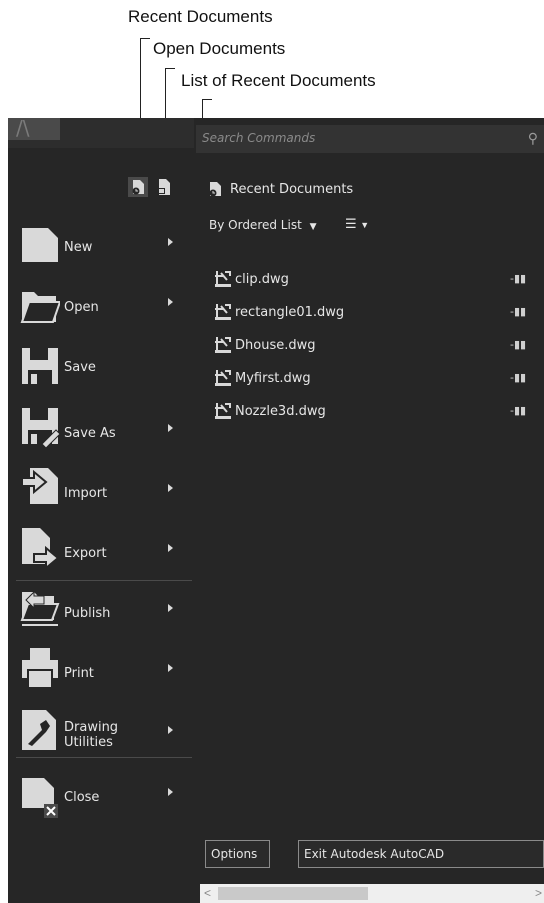 The height and width of the screenshot is (903, 544). What do you see at coordinates (88, 742) in the screenshot?
I see `menu-label-utilities: Utilities` at bounding box center [88, 742].